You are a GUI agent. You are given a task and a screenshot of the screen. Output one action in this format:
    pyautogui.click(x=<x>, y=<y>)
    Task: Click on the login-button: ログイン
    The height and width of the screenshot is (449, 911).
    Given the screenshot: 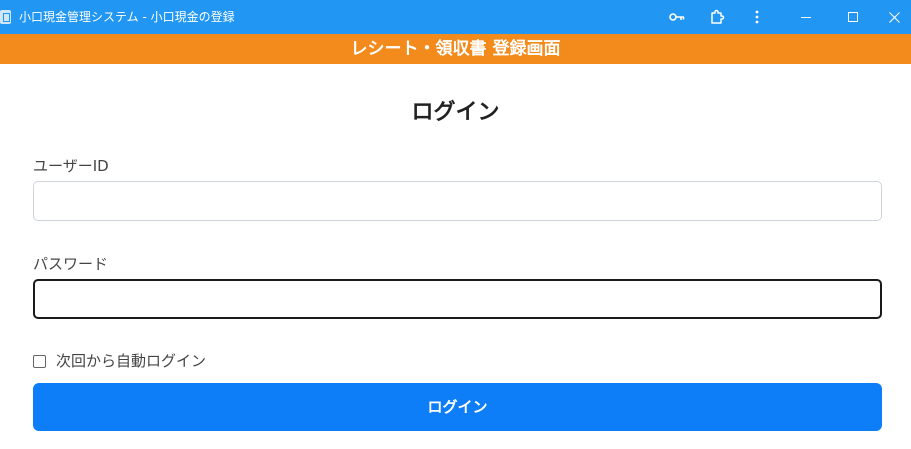 What is the action you would take?
    pyautogui.click(x=457, y=407)
    